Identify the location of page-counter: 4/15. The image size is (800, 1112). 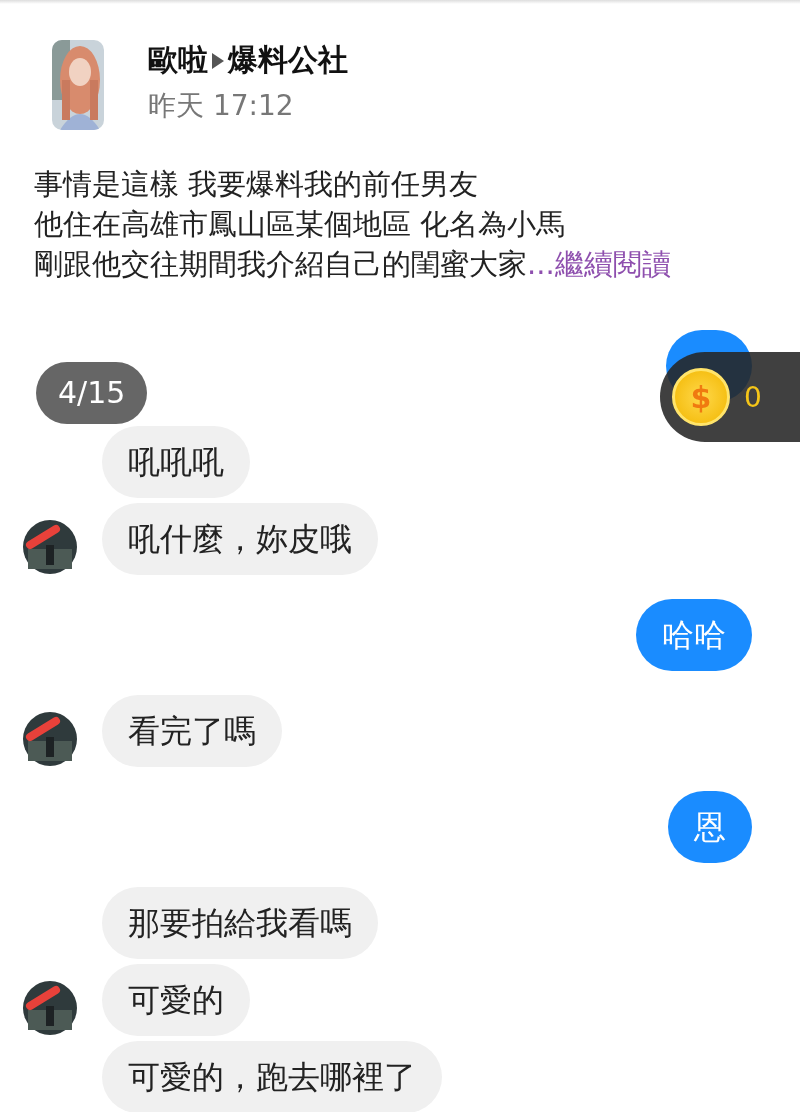
(92, 393).